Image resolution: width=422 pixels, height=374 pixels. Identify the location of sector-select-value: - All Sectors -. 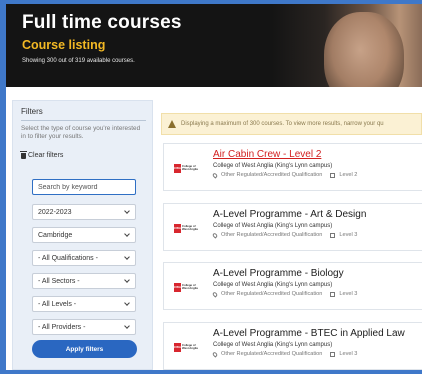
(59, 281).